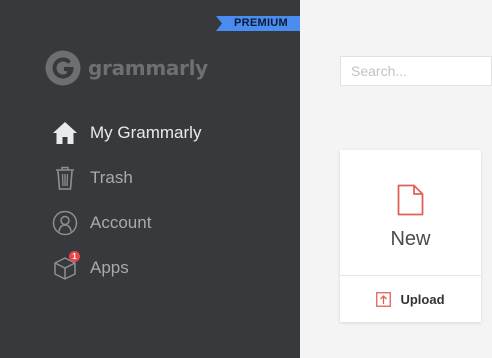 The width and height of the screenshot is (492, 358). I want to click on brand: grammarly, so click(126, 68).